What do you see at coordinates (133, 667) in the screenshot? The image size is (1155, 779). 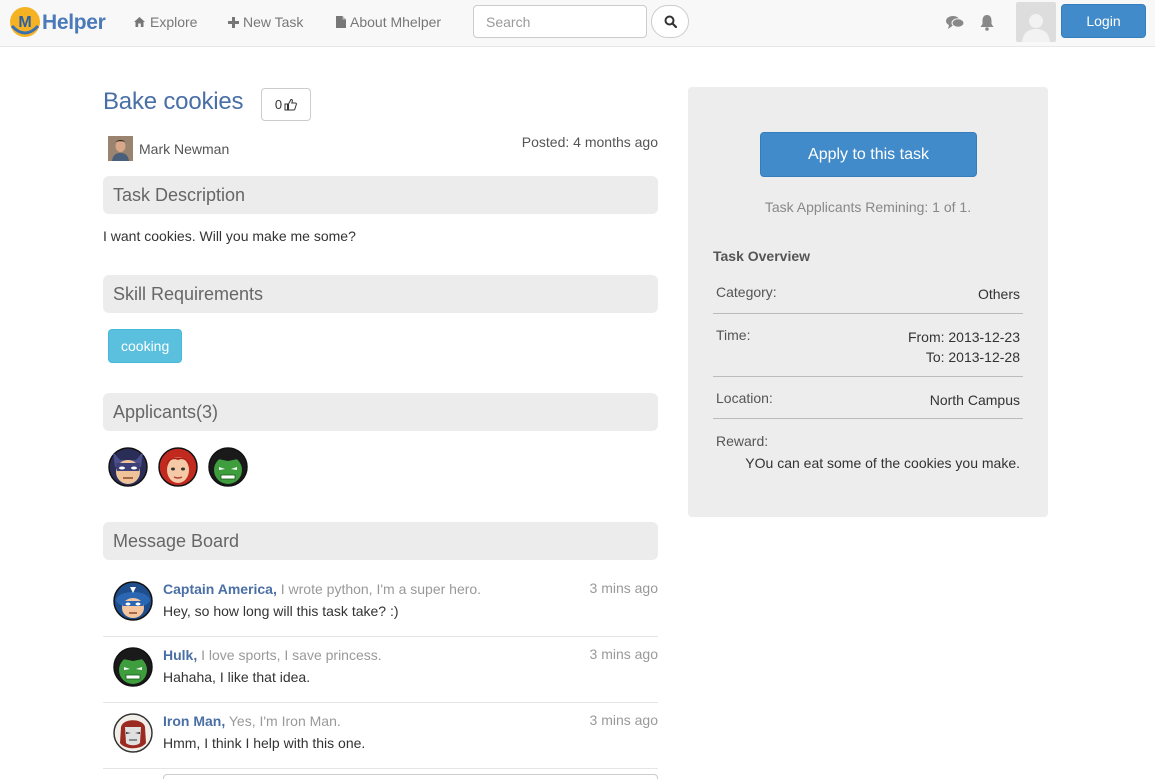 I see `message-avatar-hulk` at bounding box center [133, 667].